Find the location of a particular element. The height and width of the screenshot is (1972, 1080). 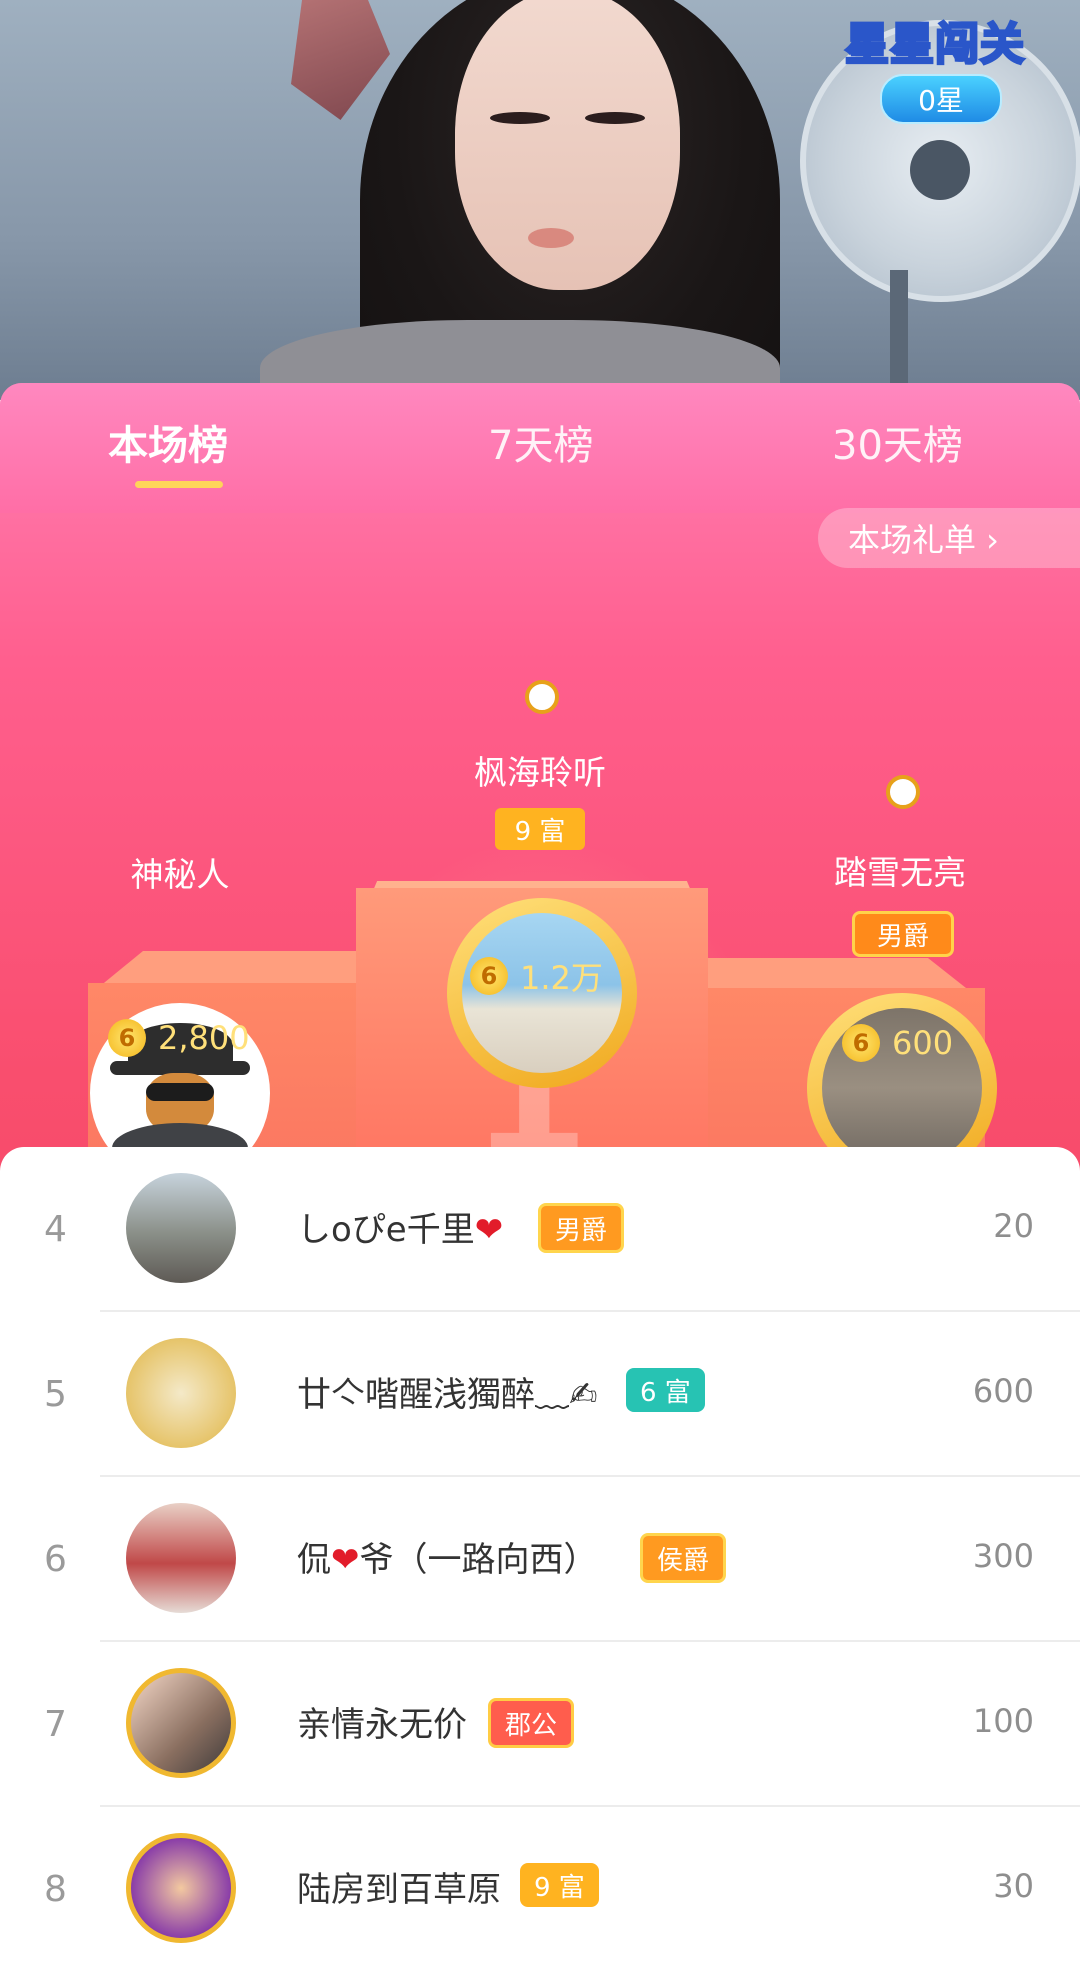

rank-number: 5 is located at coordinates (55, 1394).